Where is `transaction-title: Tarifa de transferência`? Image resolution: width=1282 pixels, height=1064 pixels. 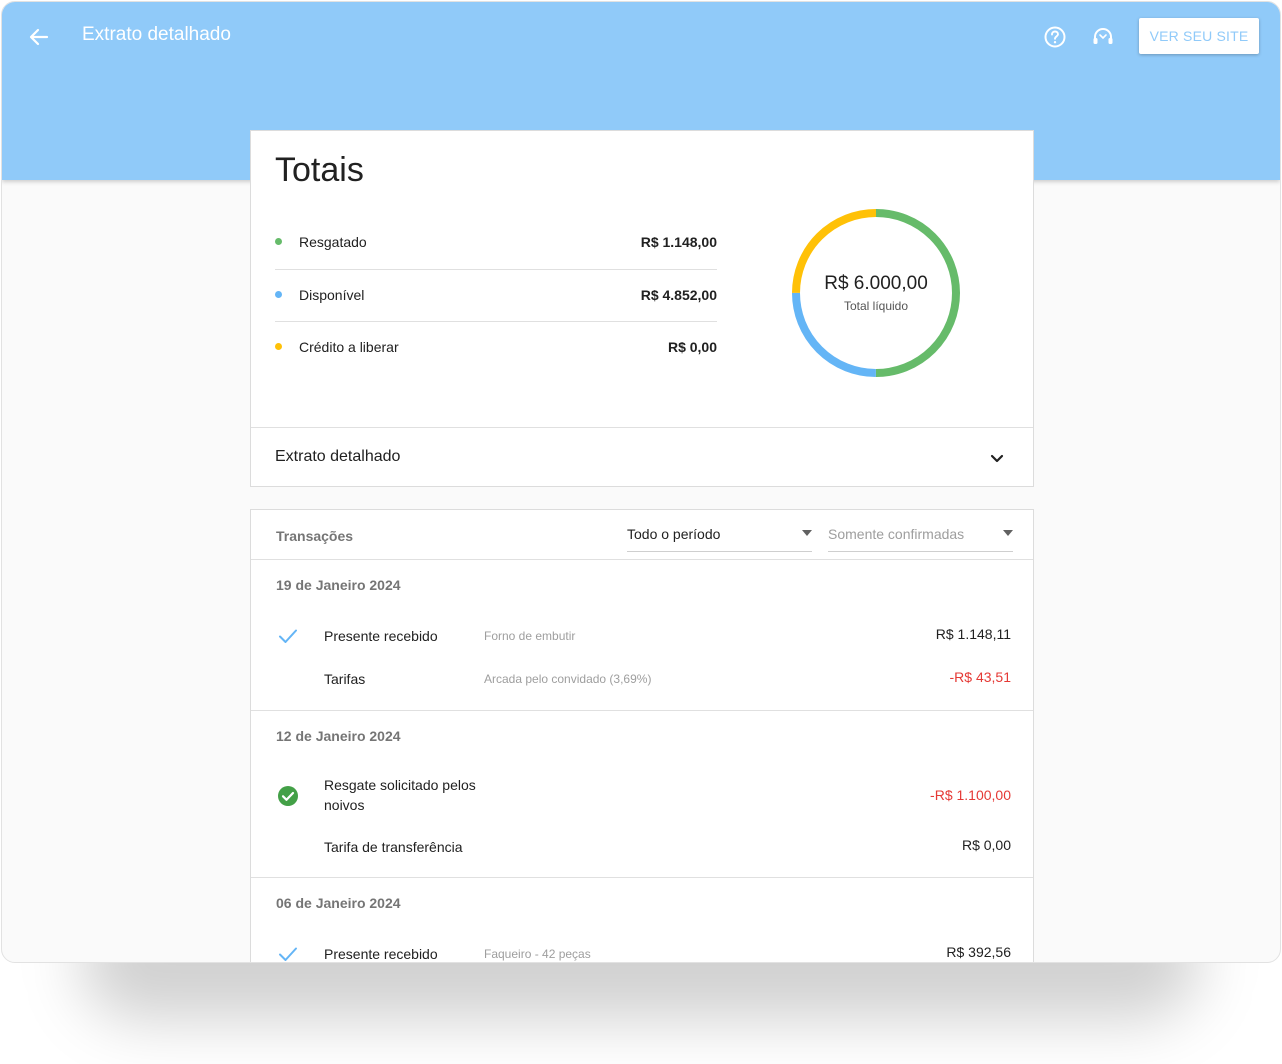 transaction-title: Tarifa de transferência is located at coordinates (393, 847).